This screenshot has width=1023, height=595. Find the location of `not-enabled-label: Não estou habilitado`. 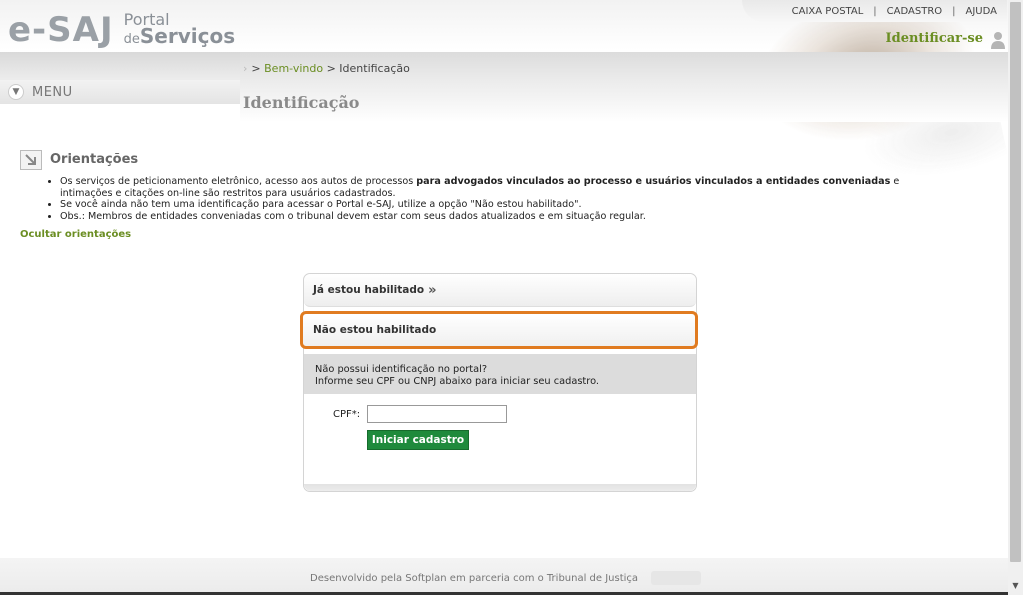

not-enabled-label: Não estou habilitado is located at coordinates (375, 330).